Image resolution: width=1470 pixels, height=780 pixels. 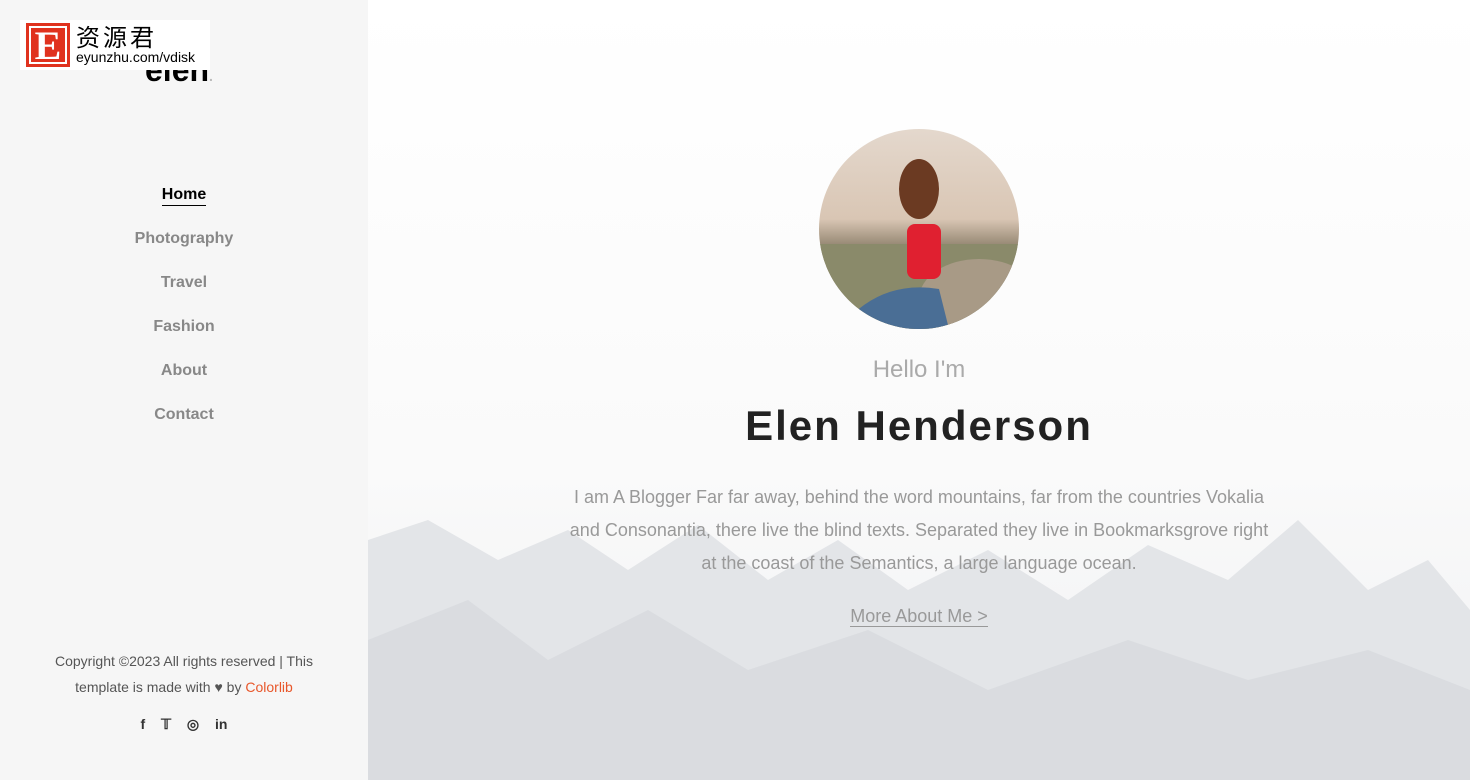 I want to click on more-about-me-link: More About Me >, so click(x=919, y=616).